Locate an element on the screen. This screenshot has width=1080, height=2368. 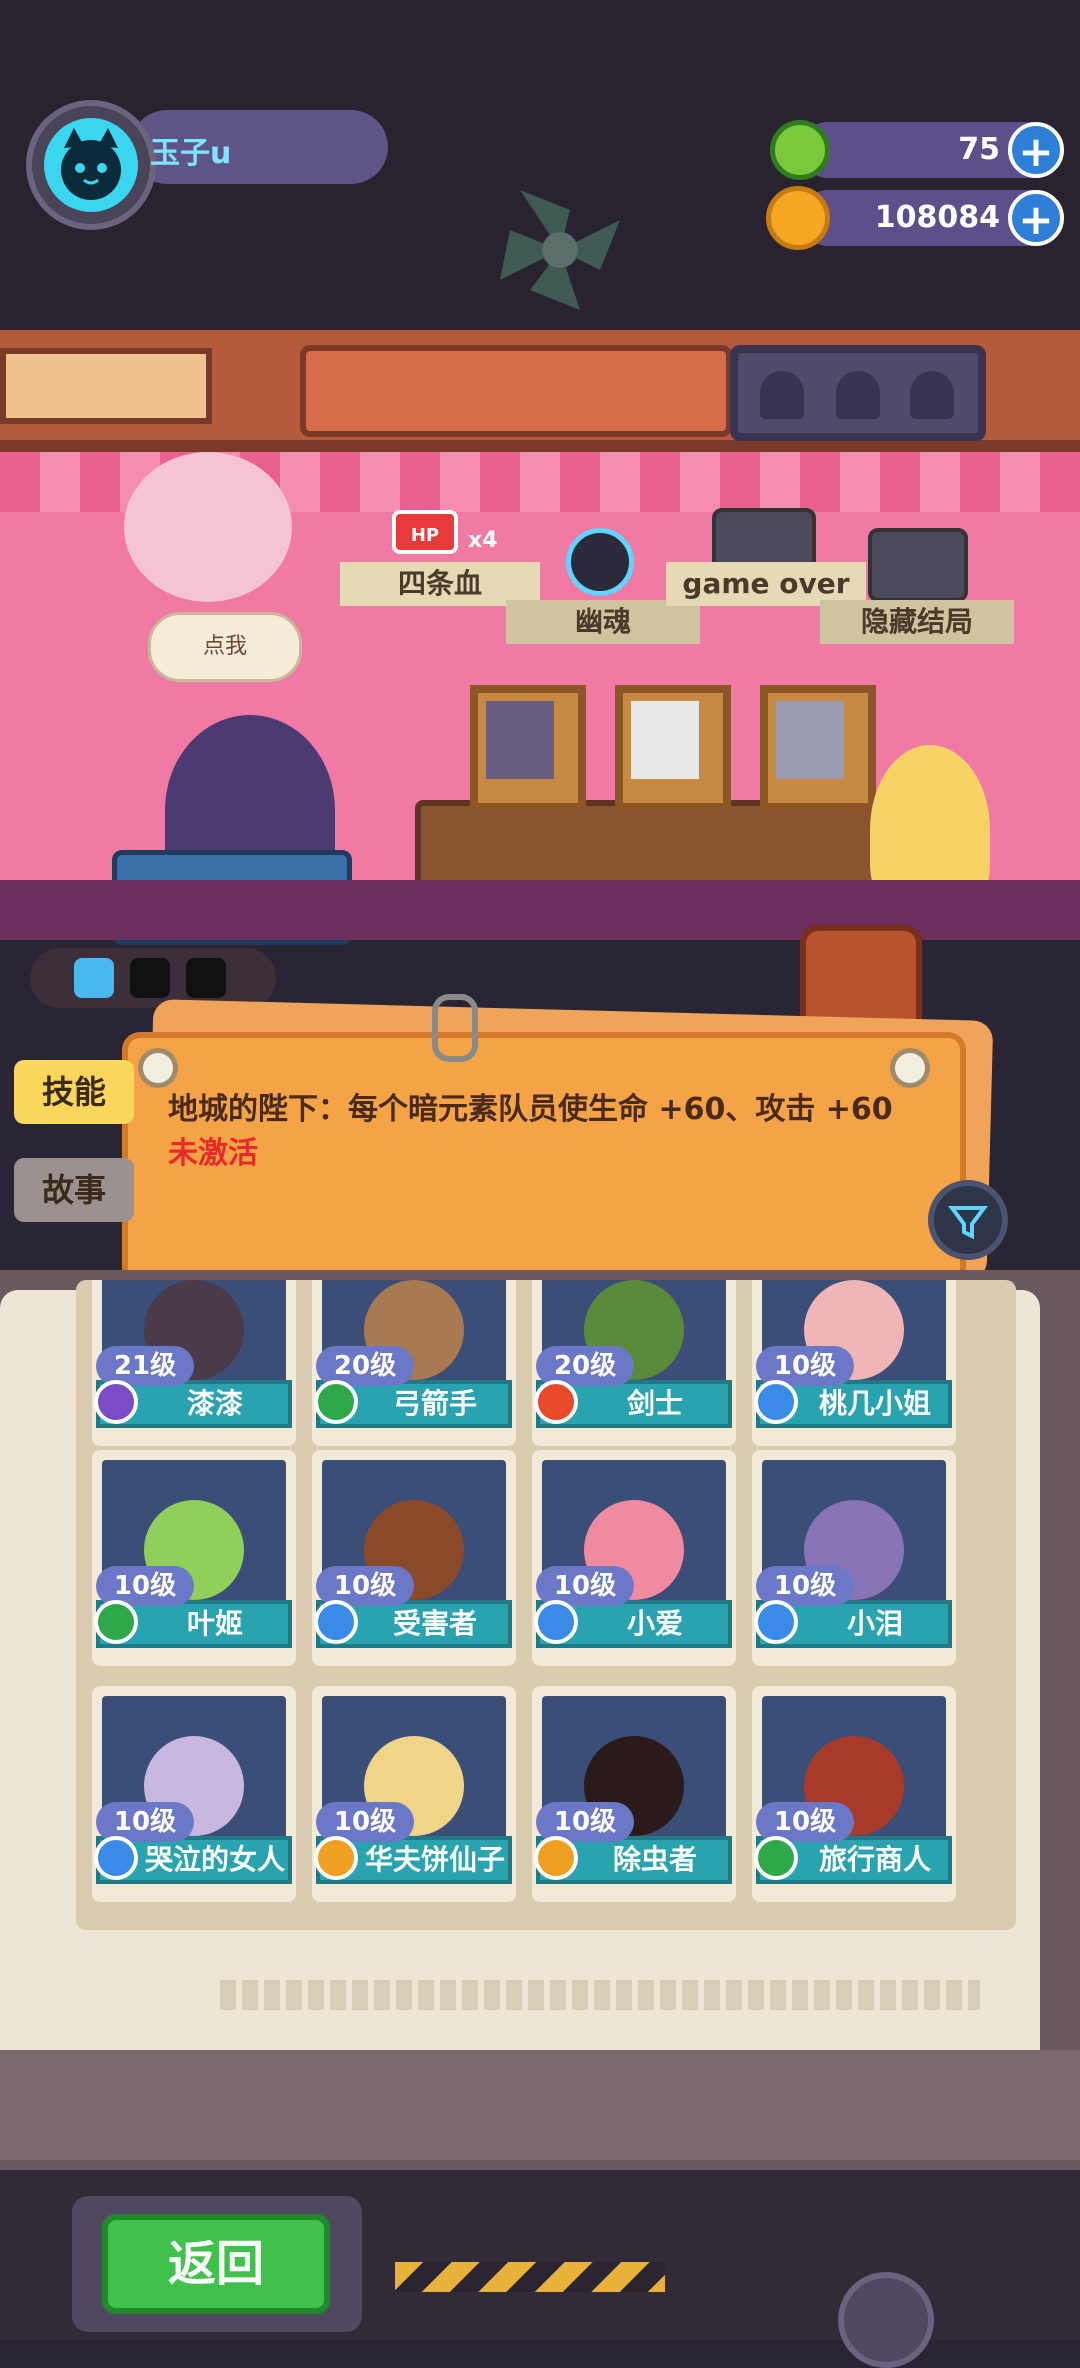
add-coins-button: + is located at coordinates (1036, 218).